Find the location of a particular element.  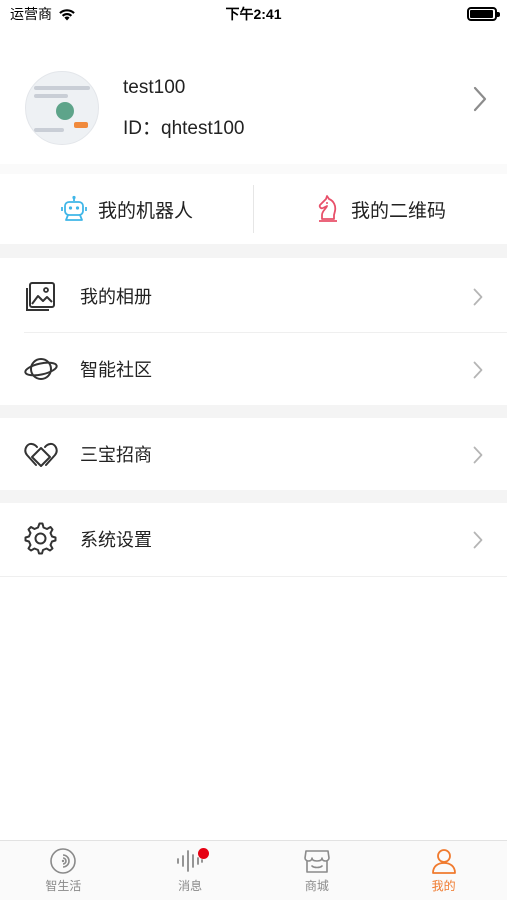

wifi-icon is located at coordinates (67, 14).